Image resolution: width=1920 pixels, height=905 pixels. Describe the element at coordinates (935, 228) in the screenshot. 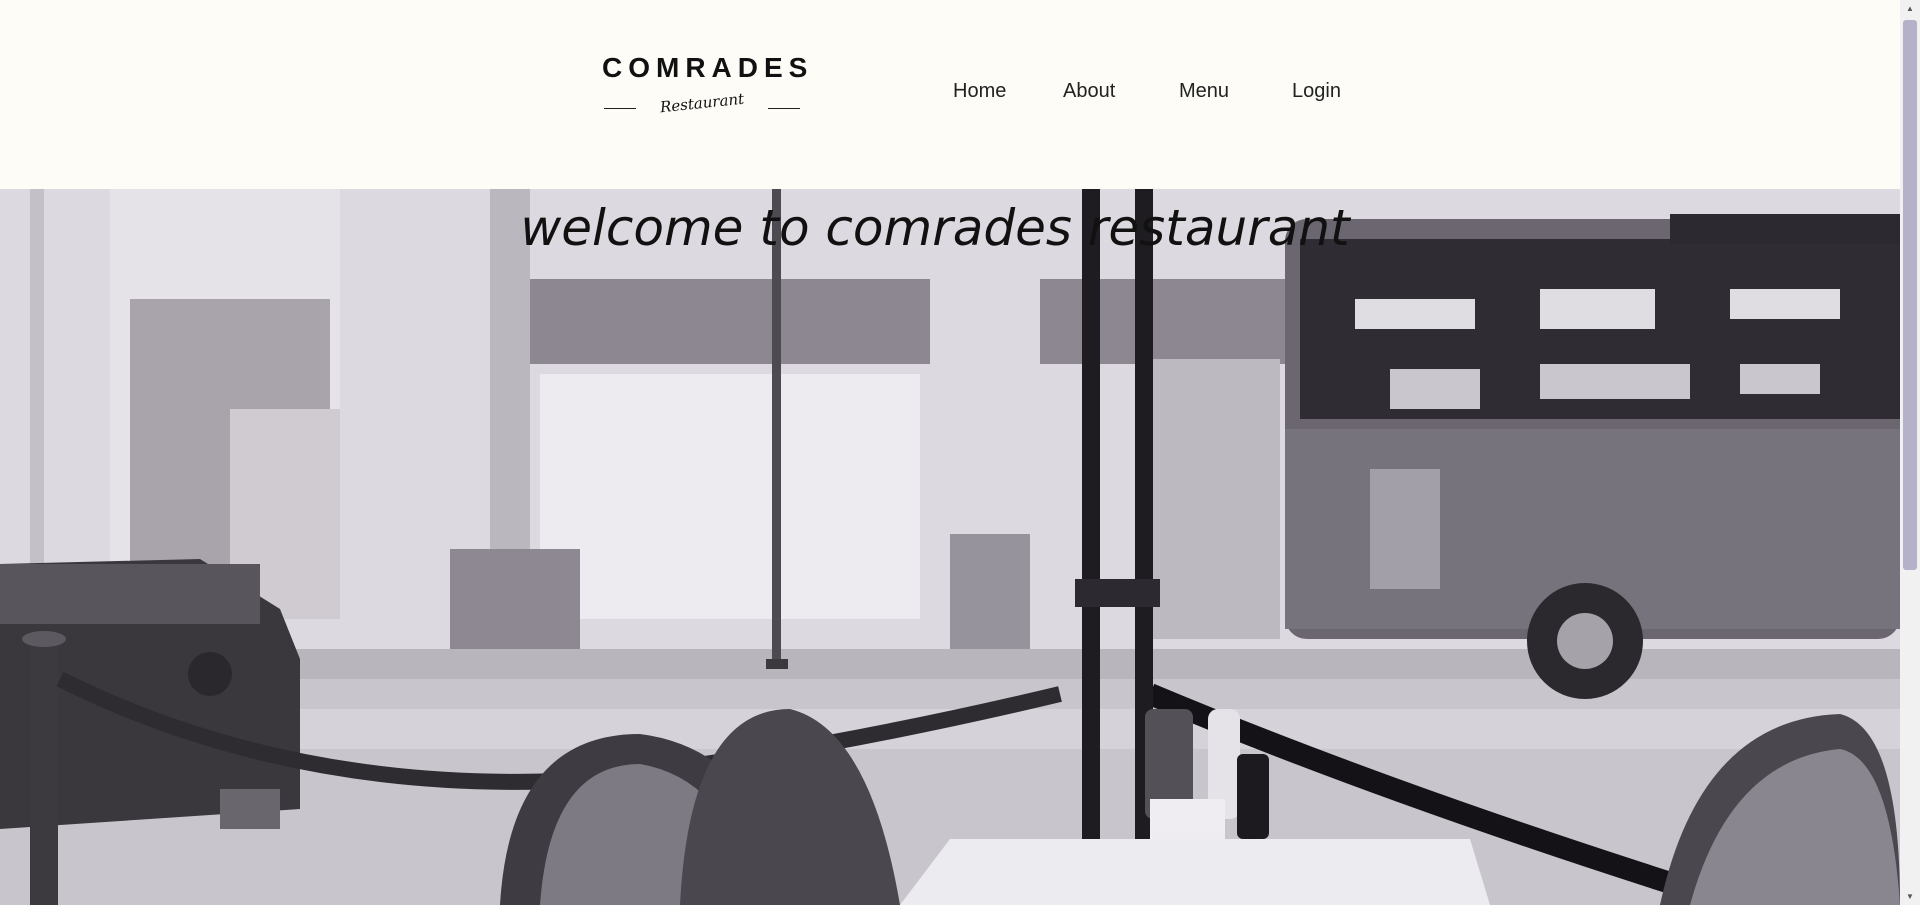

I see `hero-title: welcome to comrades restaurant` at that location.